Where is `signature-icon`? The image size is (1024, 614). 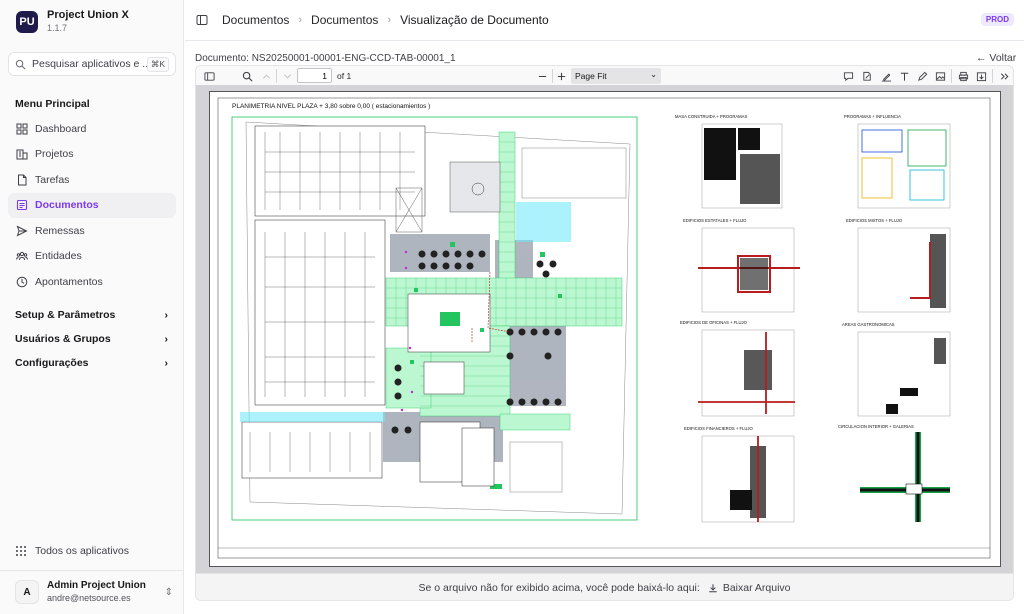 signature-icon is located at coordinates (867, 76).